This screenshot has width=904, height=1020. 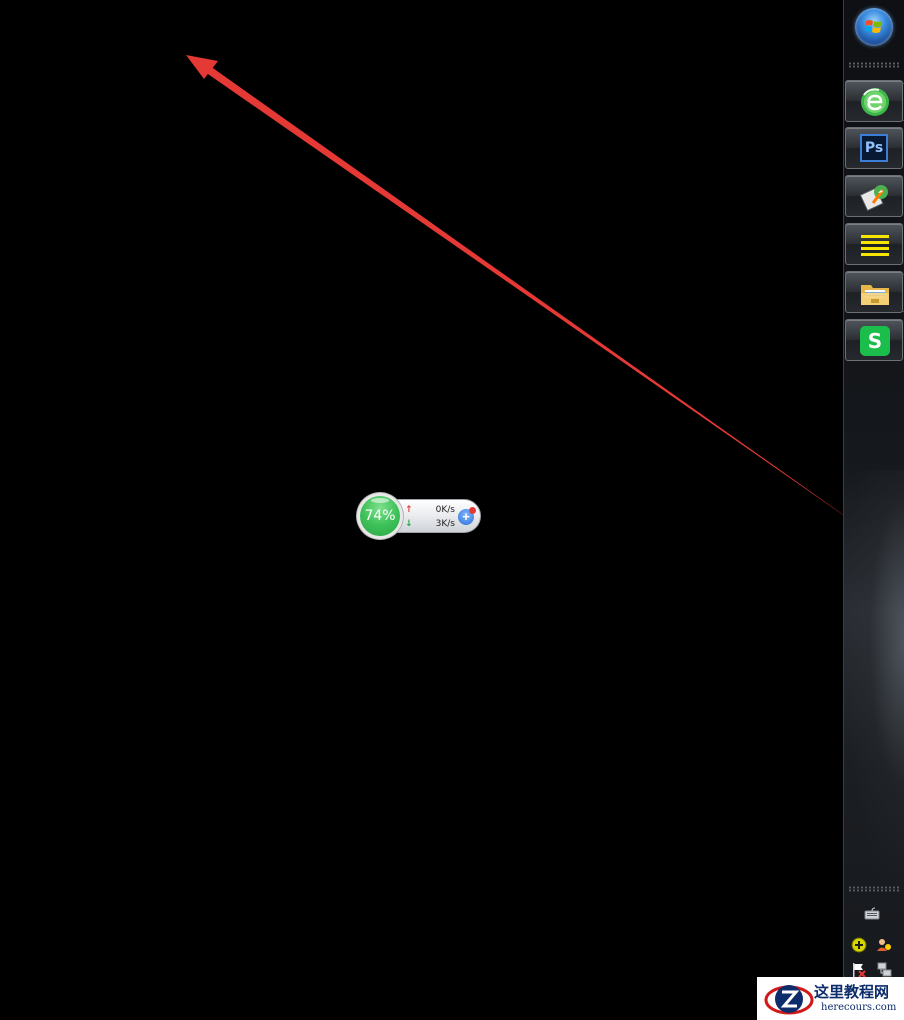 I want to click on start-button, so click(x=874, y=27).